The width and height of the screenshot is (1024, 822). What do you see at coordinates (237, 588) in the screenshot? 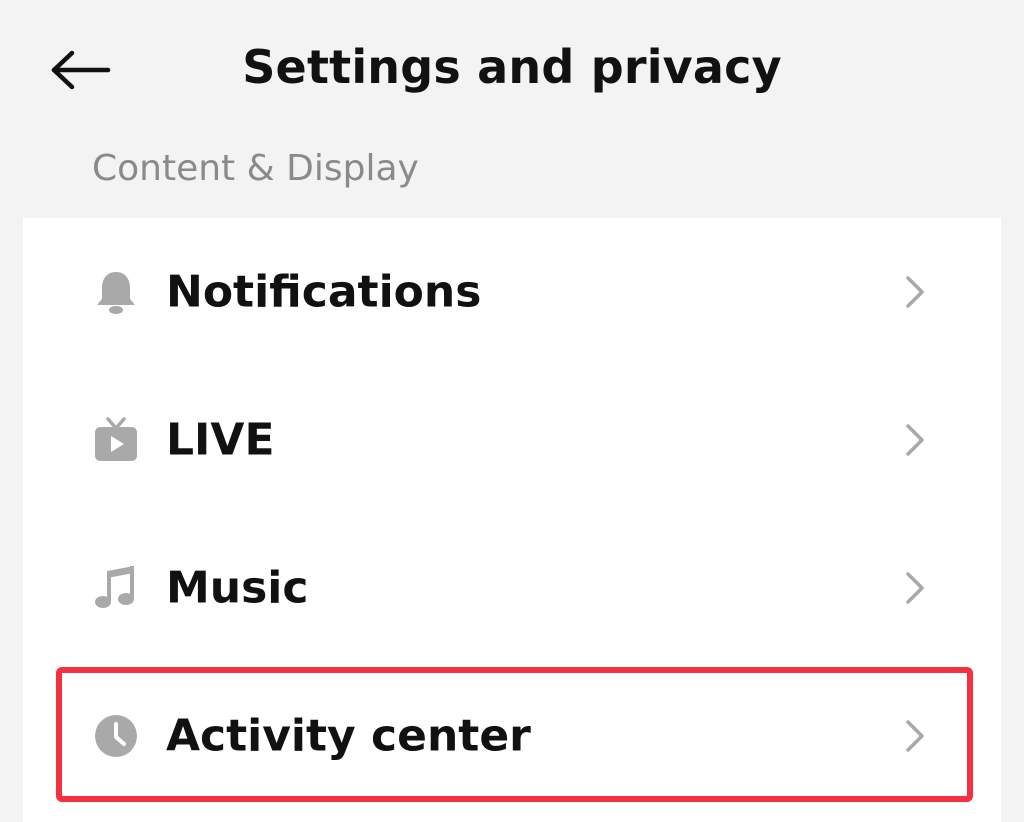
I see `music-label: Music` at bounding box center [237, 588].